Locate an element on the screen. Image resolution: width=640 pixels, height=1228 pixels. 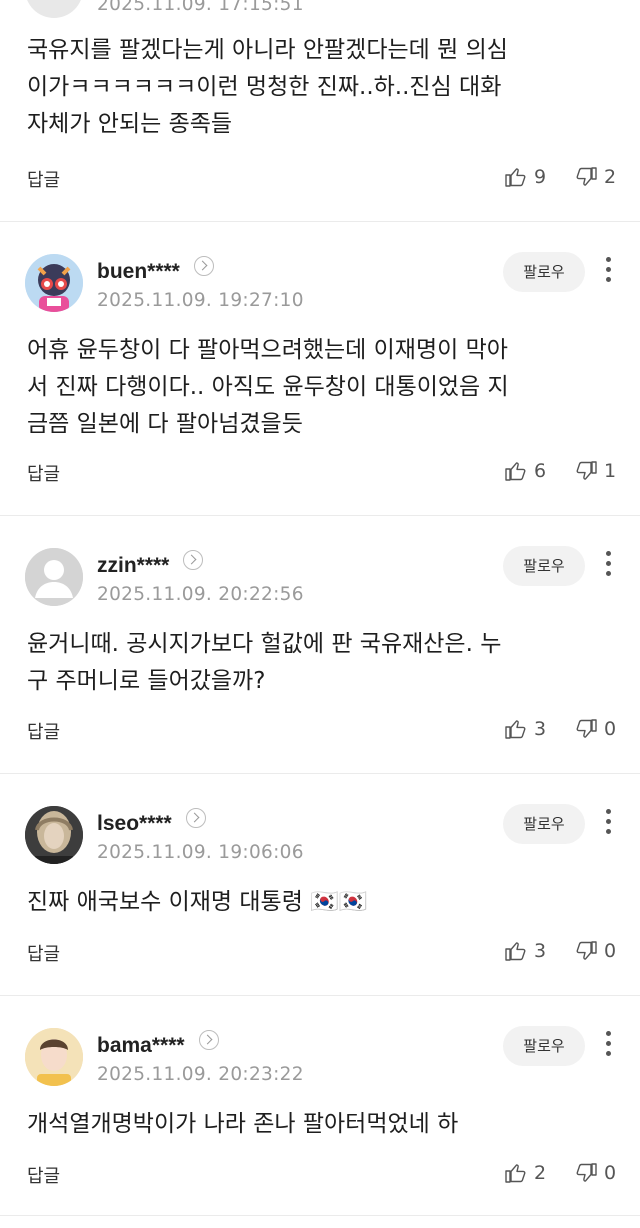
comment-date: 2025.11.09. 19:27:10 is located at coordinates (200, 300).